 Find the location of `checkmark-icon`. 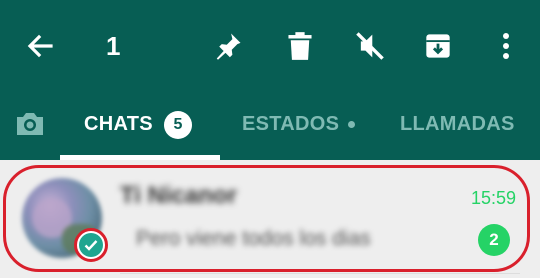

checkmark-icon is located at coordinates (91, 245).